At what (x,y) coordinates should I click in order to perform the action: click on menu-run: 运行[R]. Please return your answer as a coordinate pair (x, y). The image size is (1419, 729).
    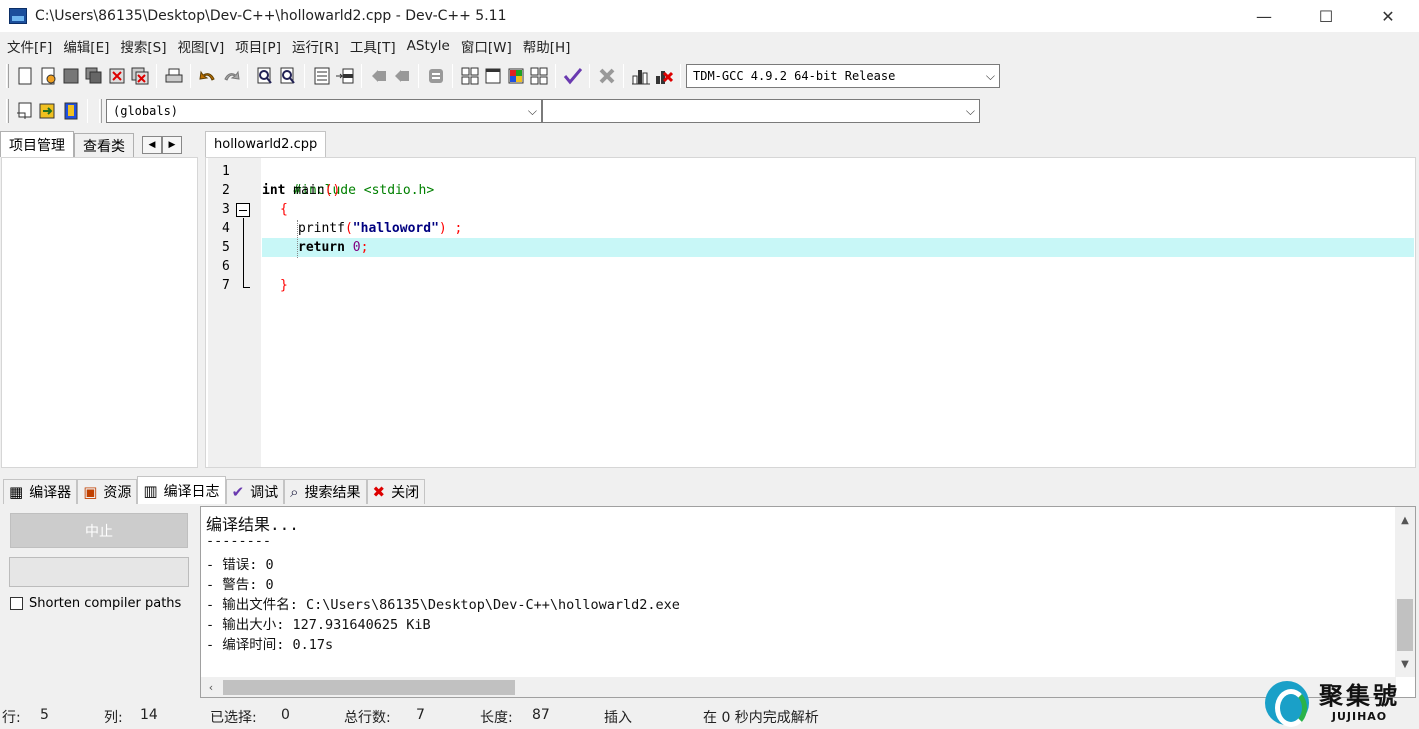
    Looking at the image, I should click on (315, 46).